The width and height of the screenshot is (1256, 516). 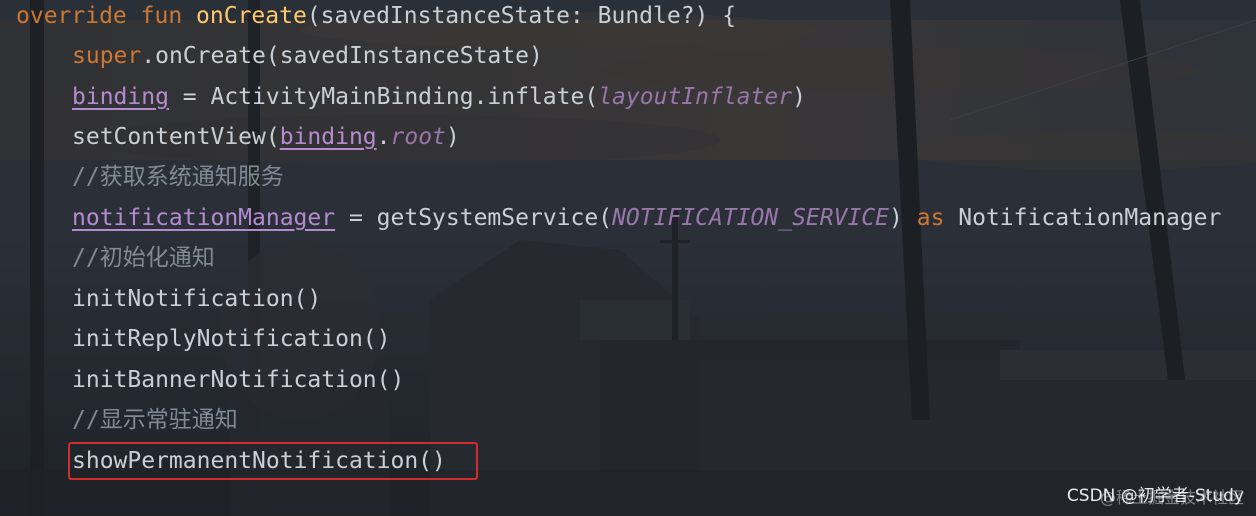 I want to click on comment: //获取系统通知服务, so click(x=178, y=177).